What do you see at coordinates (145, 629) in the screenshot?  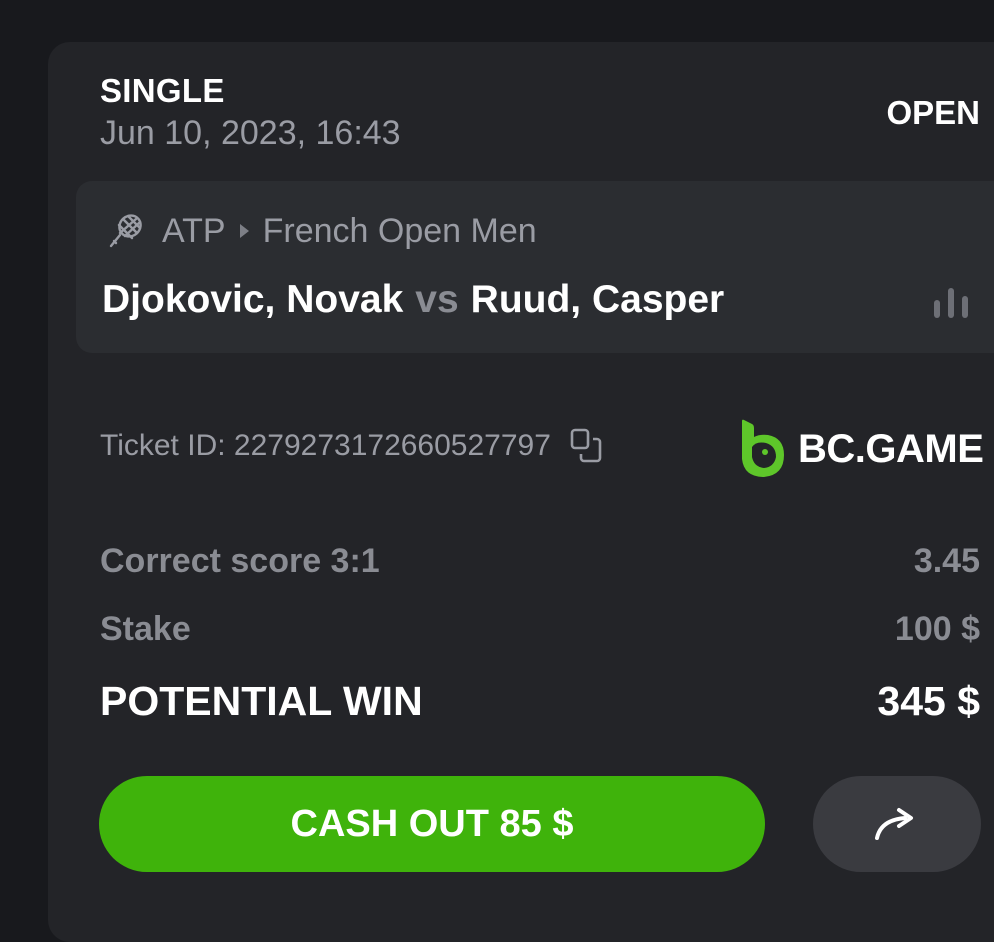 I see `stake-label: Stake` at bounding box center [145, 629].